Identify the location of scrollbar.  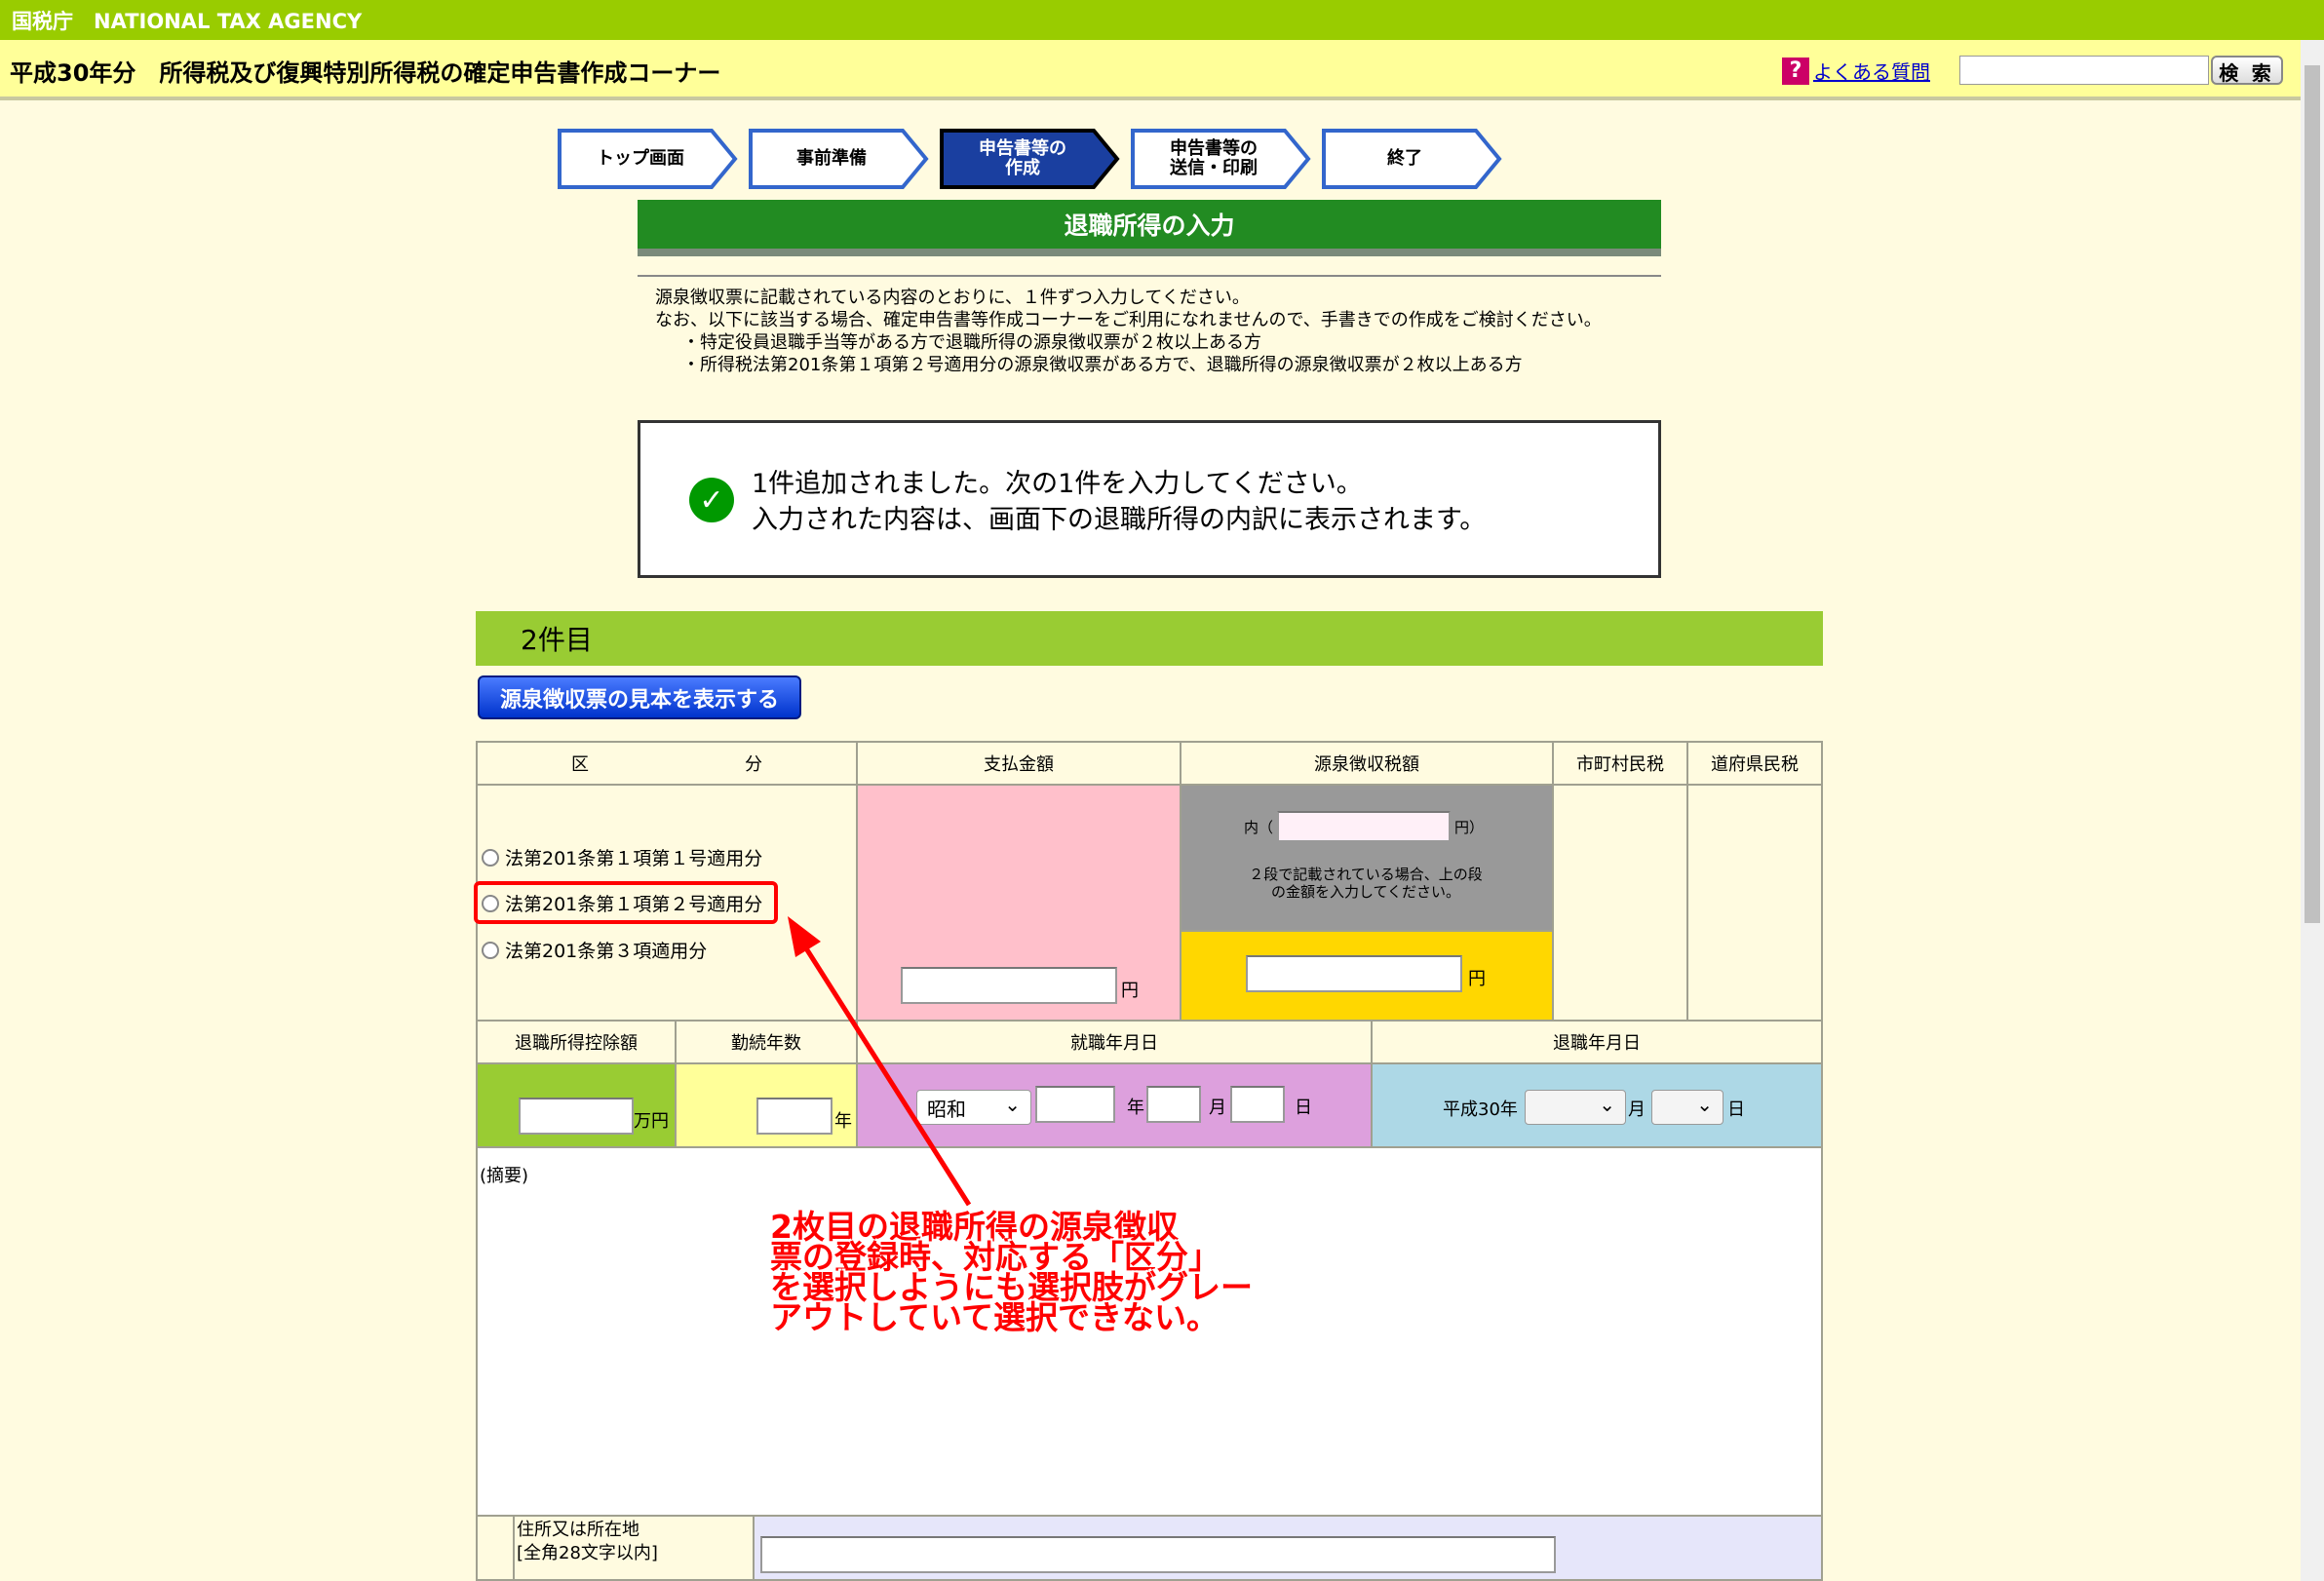
(2312, 810).